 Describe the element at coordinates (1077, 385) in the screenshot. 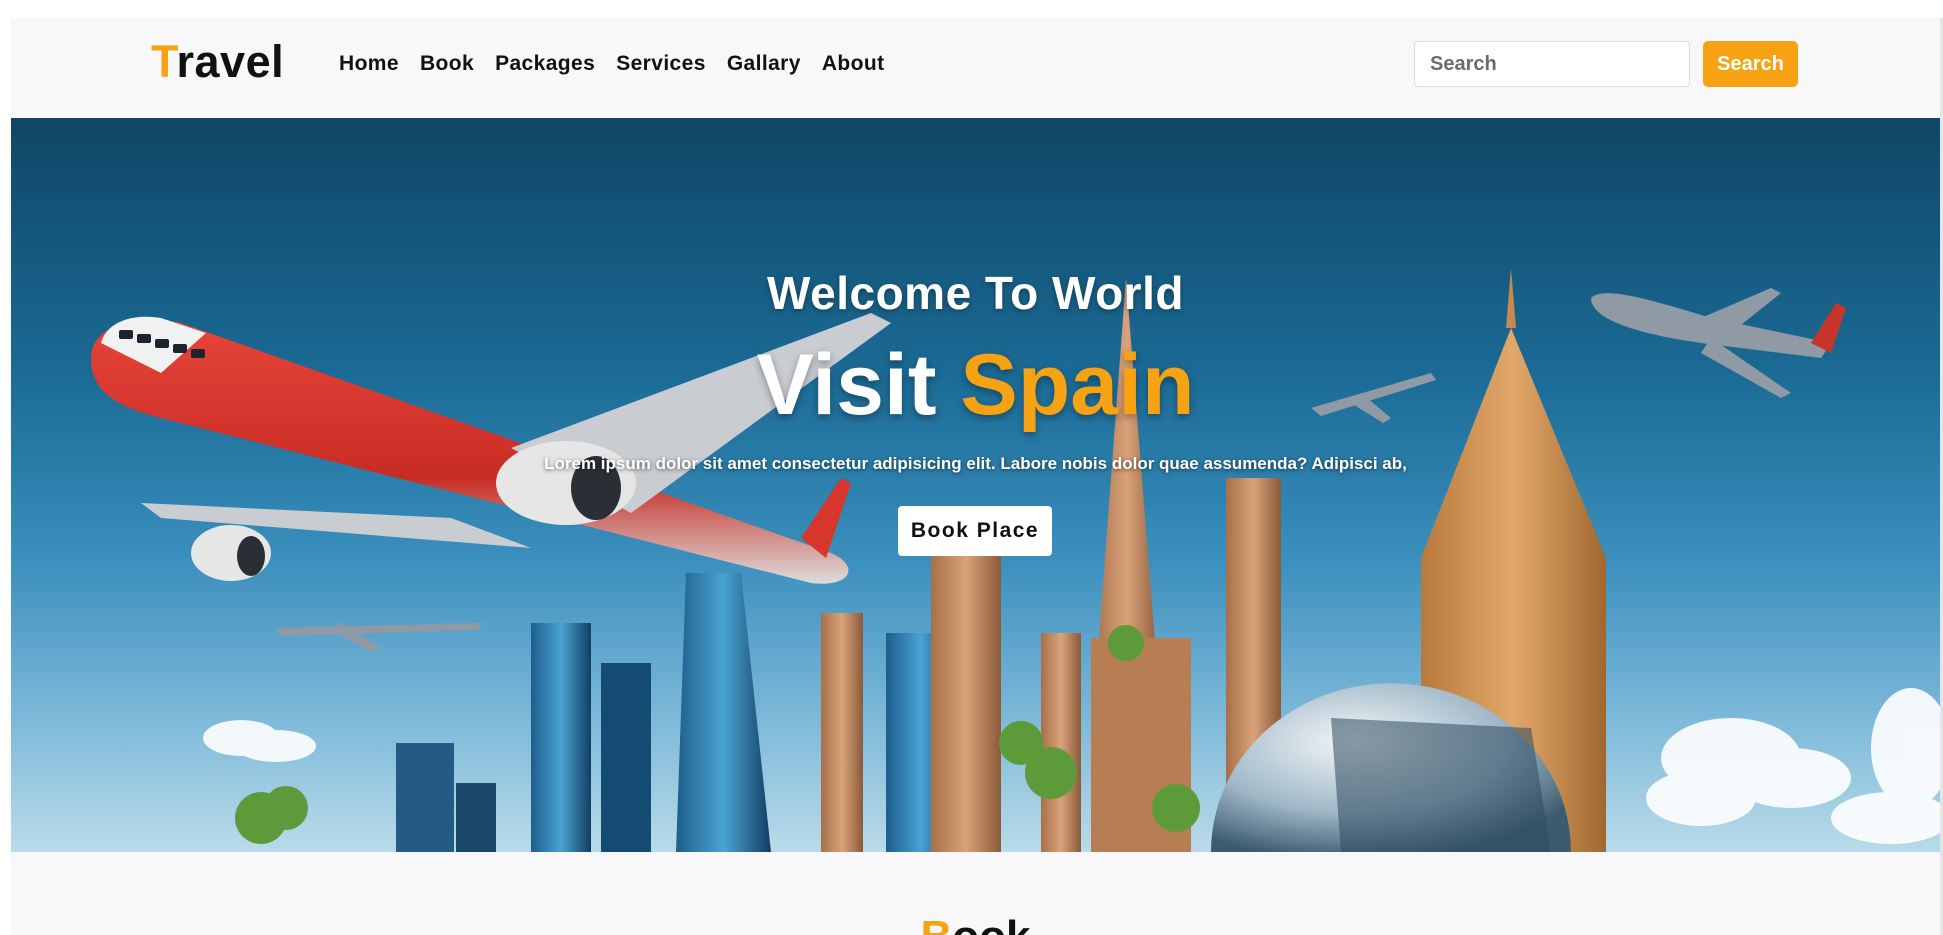

I see `hero-title-highlight: Spain` at that location.